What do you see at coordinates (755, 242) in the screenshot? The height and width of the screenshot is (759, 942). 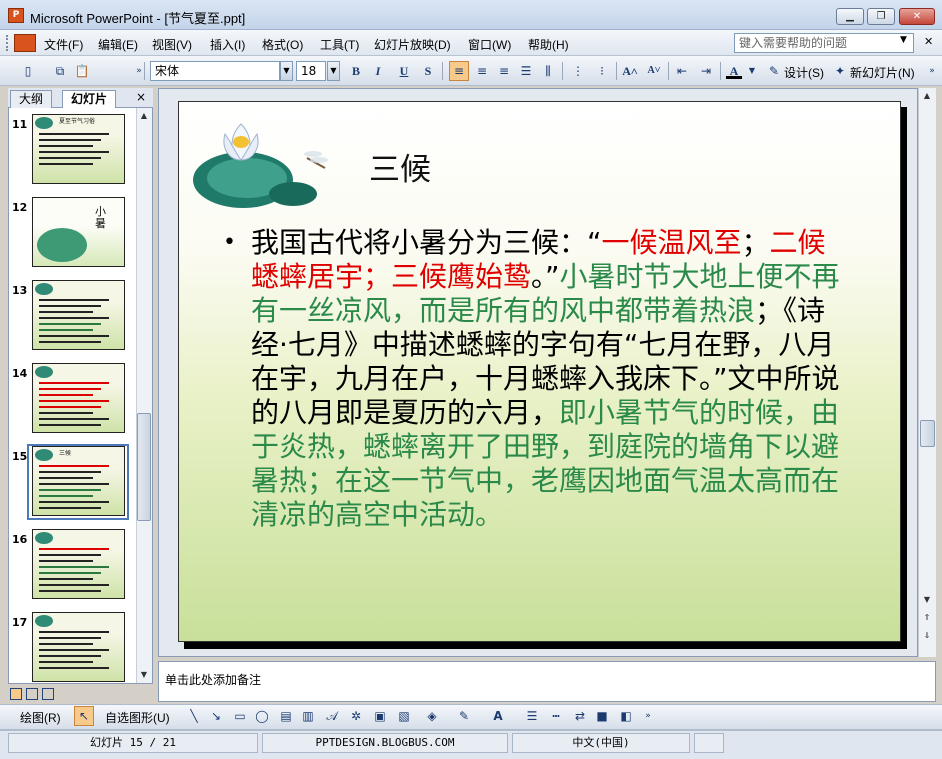 I see `text-run-2: ；` at bounding box center [755, 242].